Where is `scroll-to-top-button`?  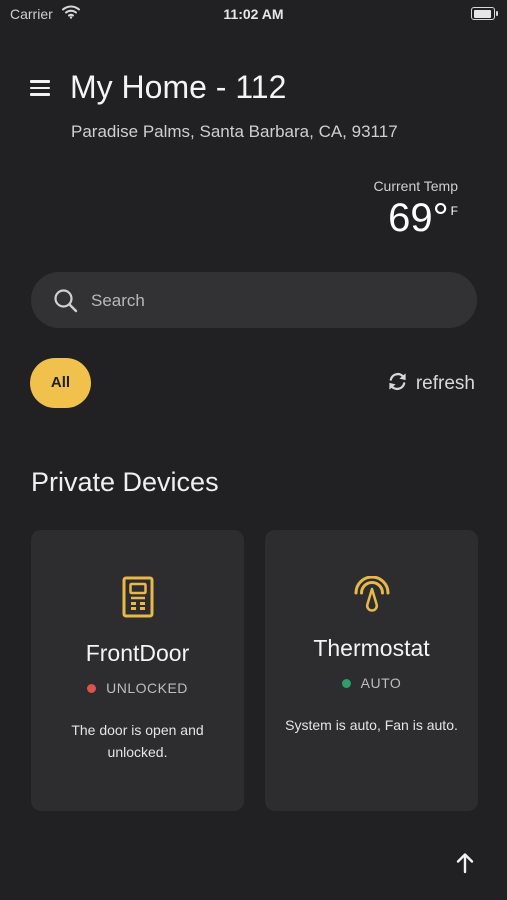 scroll-to-top-button is located at coordinates (465, 863).